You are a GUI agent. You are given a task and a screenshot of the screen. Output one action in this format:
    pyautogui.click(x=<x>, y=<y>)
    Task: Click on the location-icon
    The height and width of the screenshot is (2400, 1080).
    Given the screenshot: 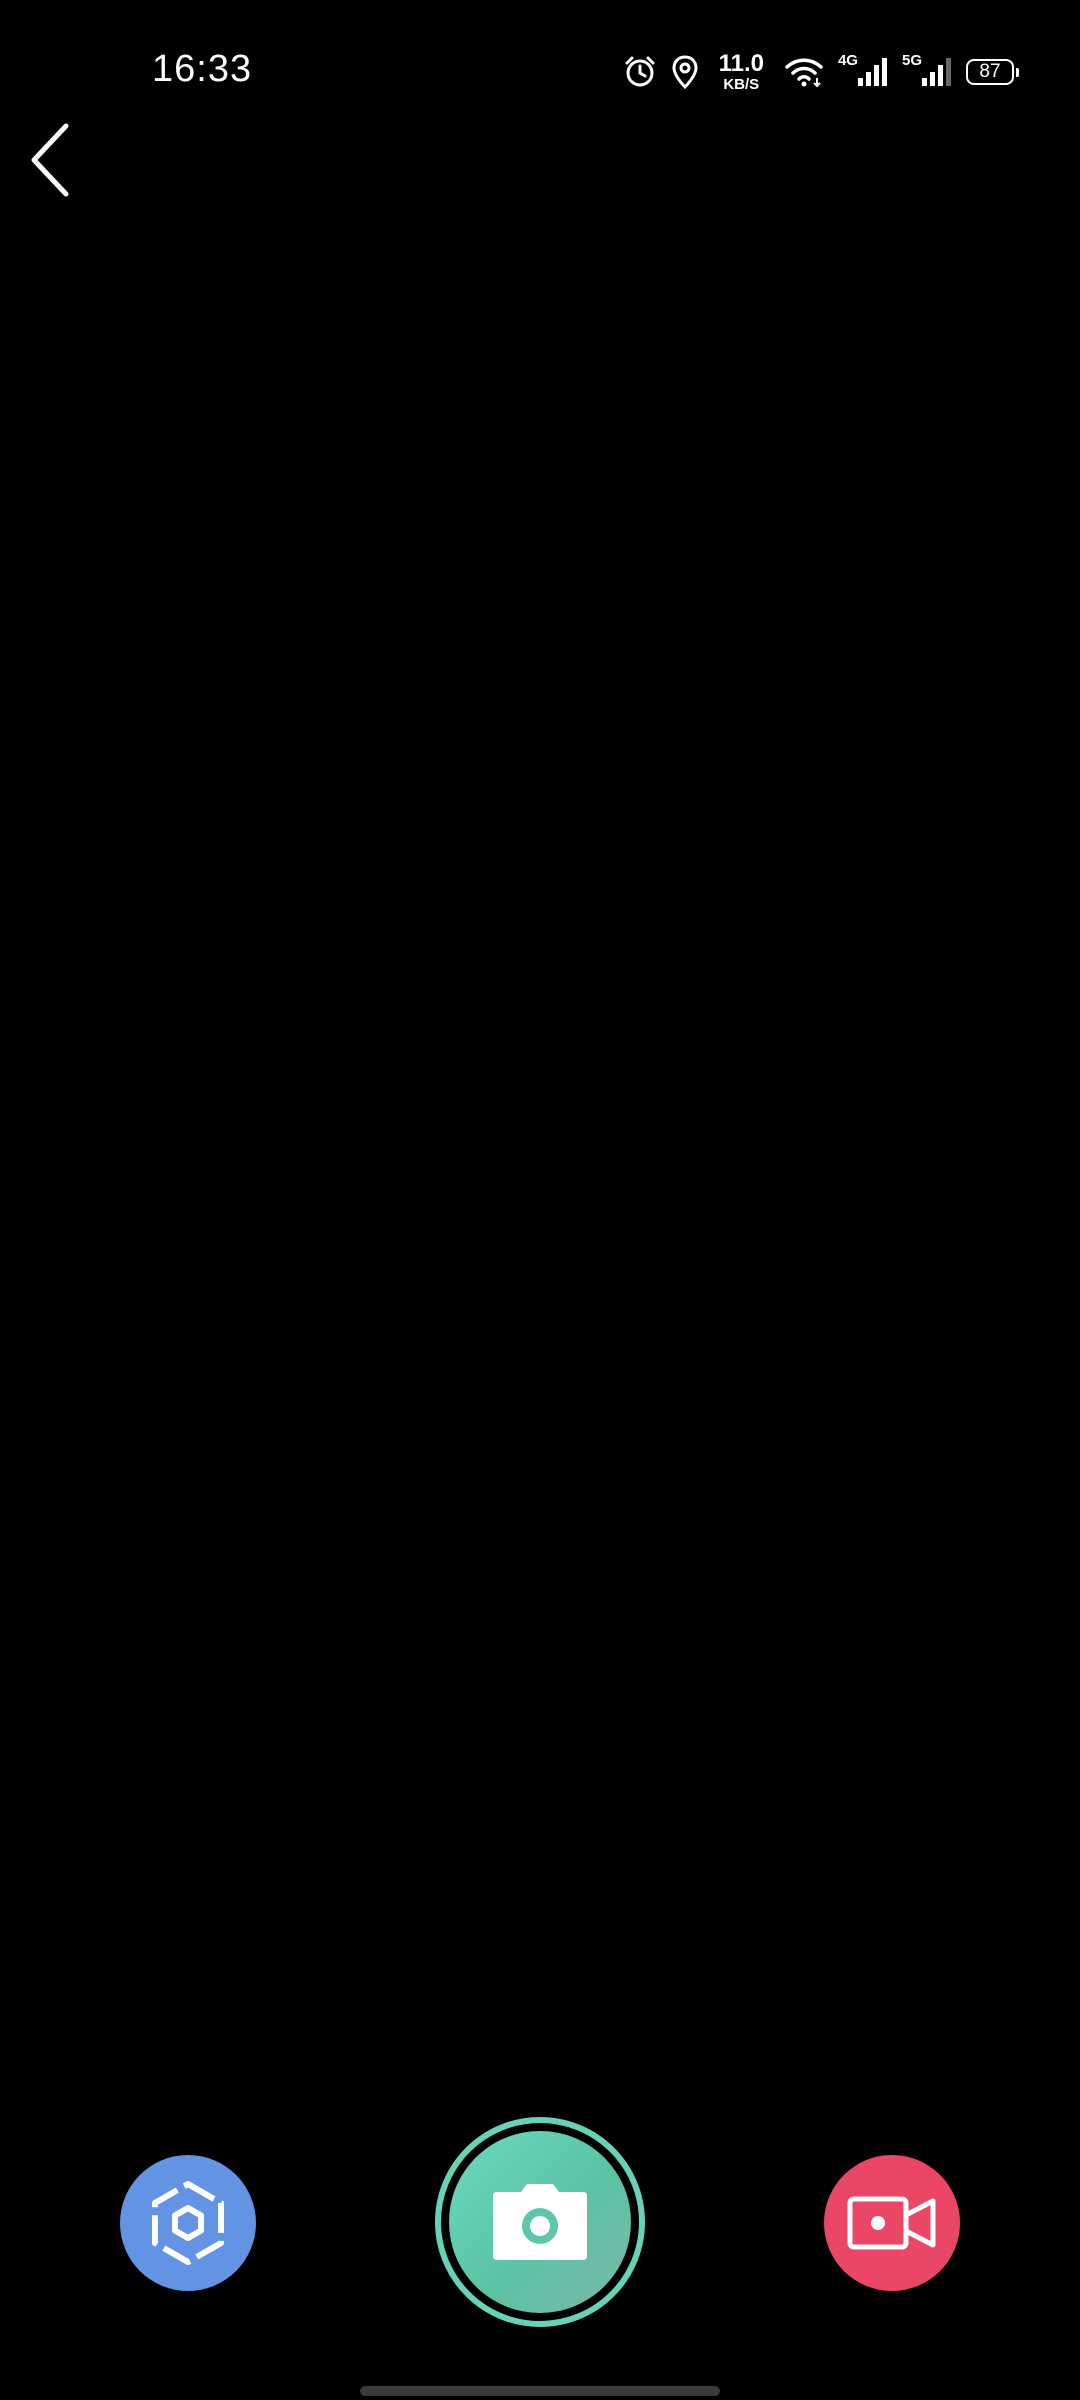 What is the action you would take?
    pyautogui.click(x=685, y=72)
    